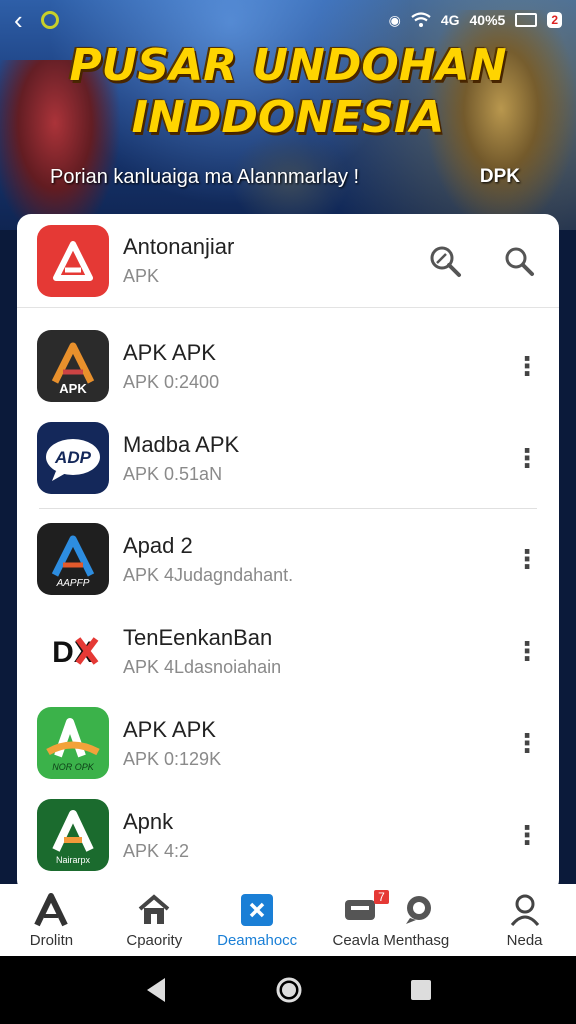 The width and height of the screenshot is (576, 1024). What do you see at coordinates (181, 444) in the screenshot?
I see `app-name: Madba APK` at bounding box center [181, 444].